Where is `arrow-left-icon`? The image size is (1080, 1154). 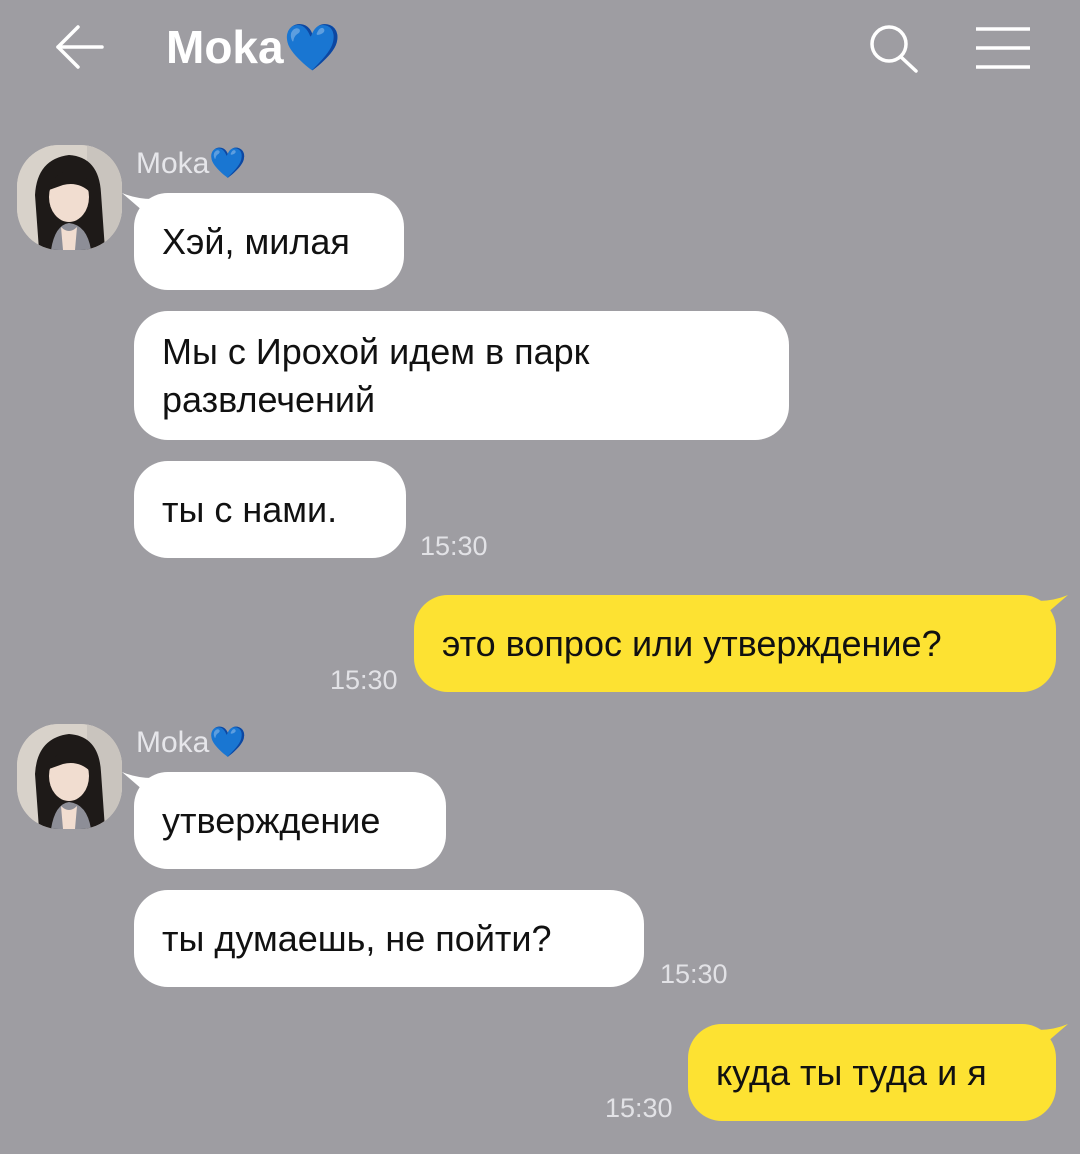
arrow-left-icon is located at coordinates (80, 47).